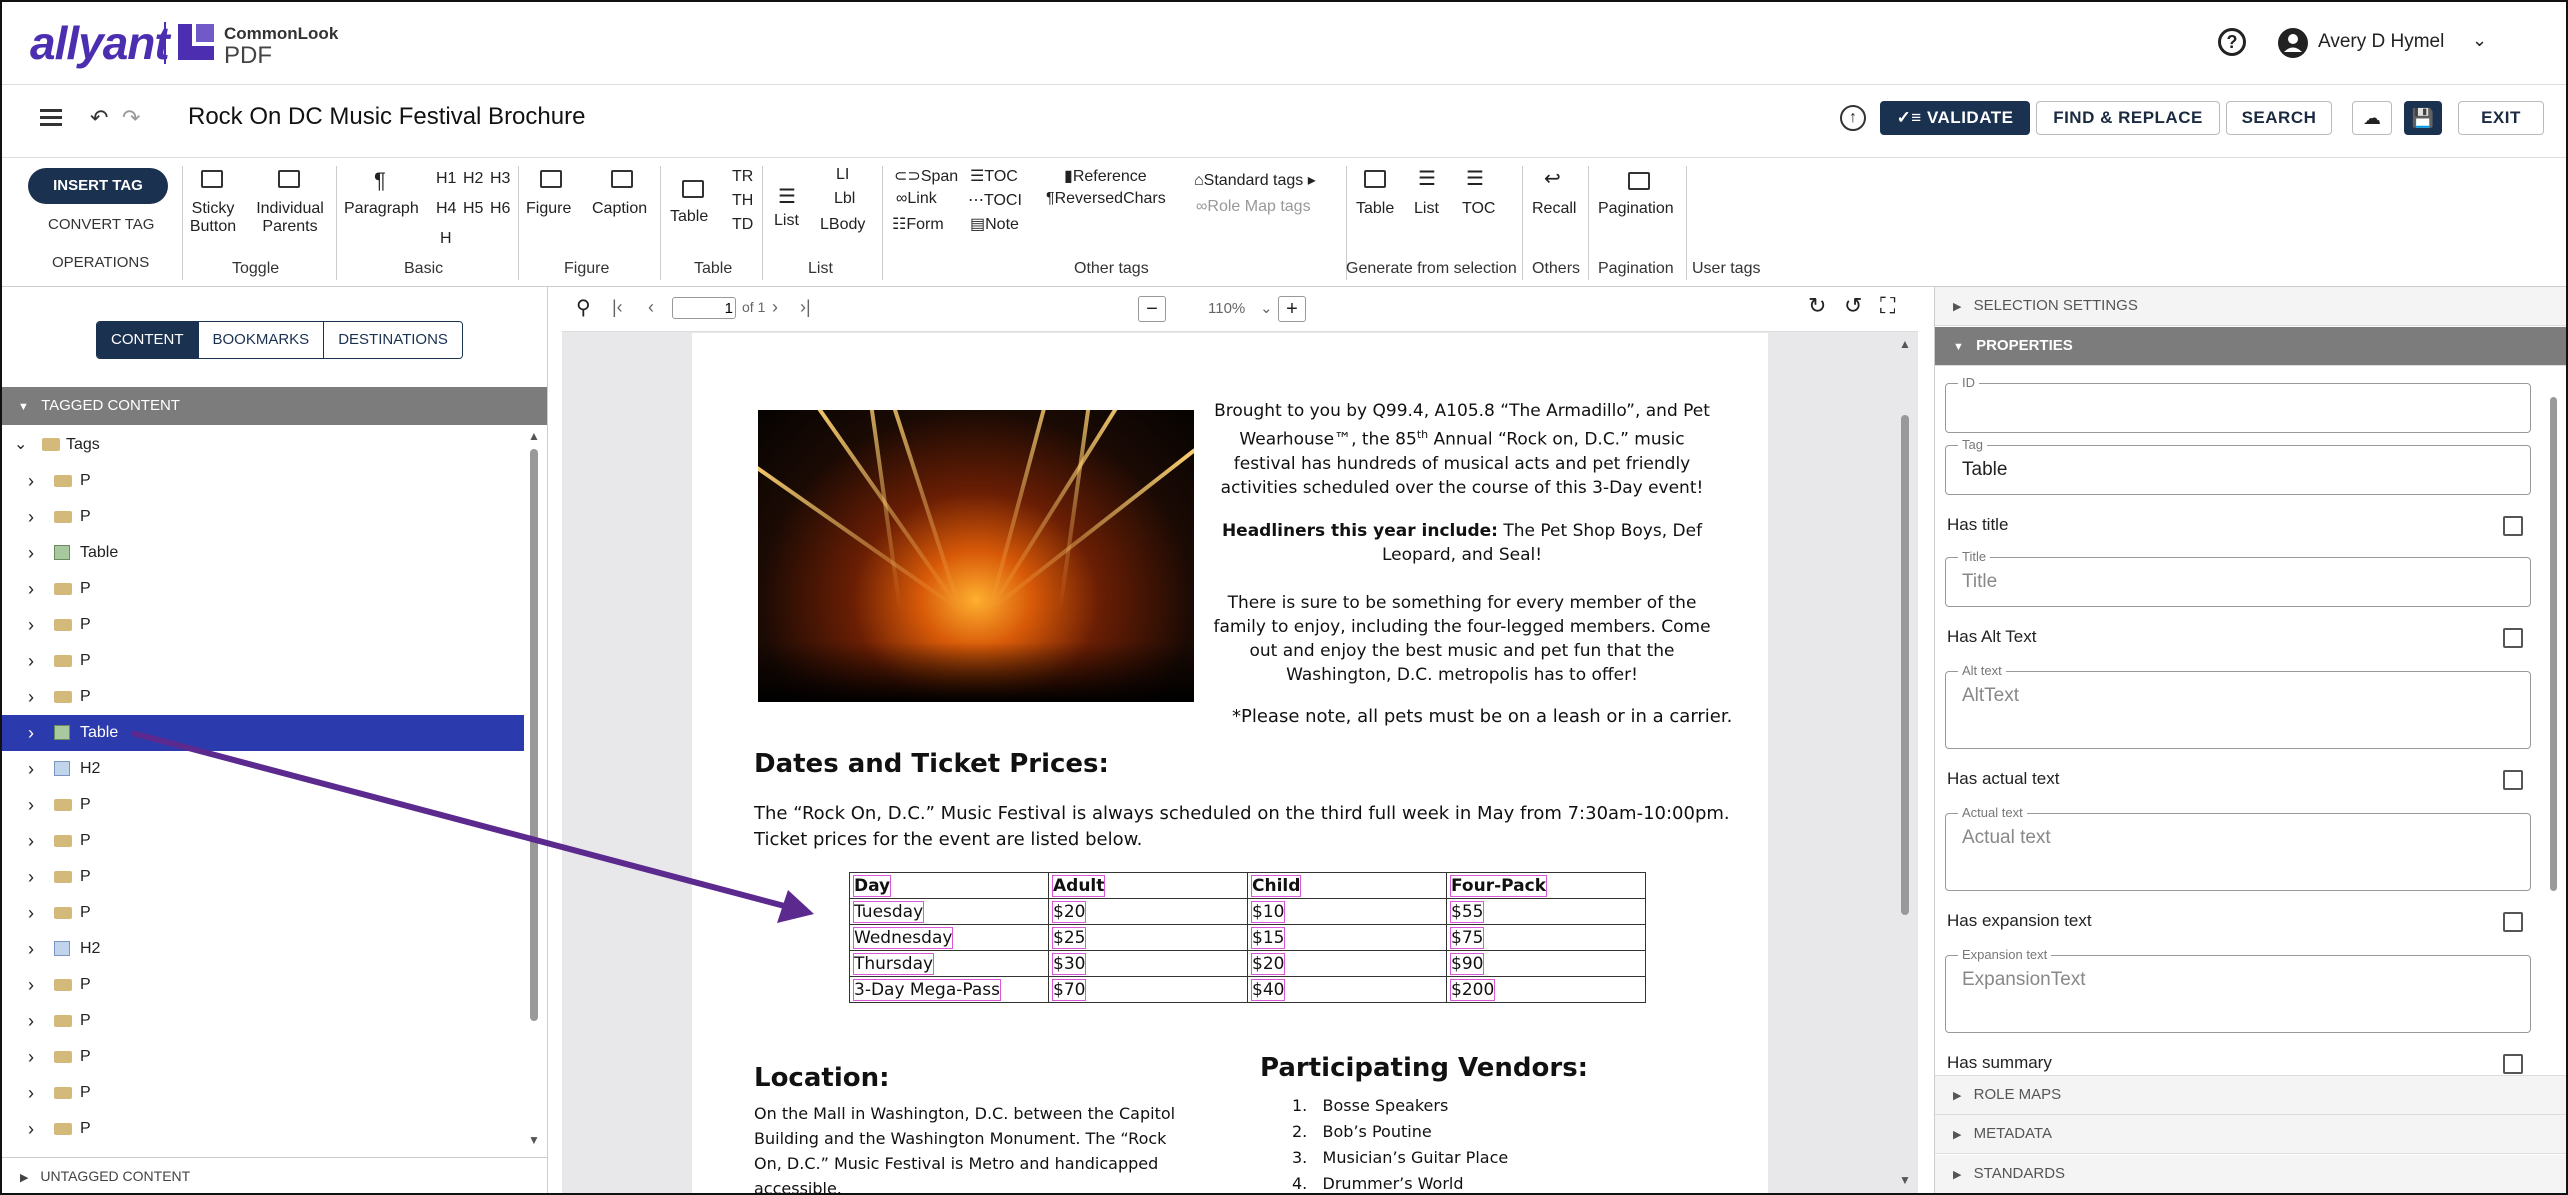 The width and height of the screenshot is (2568, 1195). I want to click on cloud-upload-icon: ☁, so click(2372, 118).